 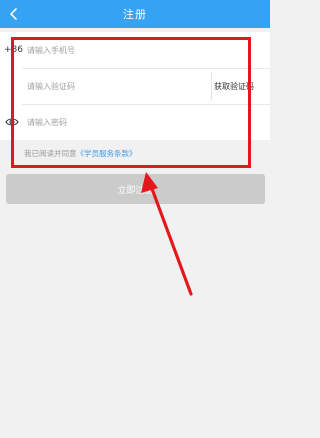 I want to click on register-button: 立即注册, so click(x=135, y=189).